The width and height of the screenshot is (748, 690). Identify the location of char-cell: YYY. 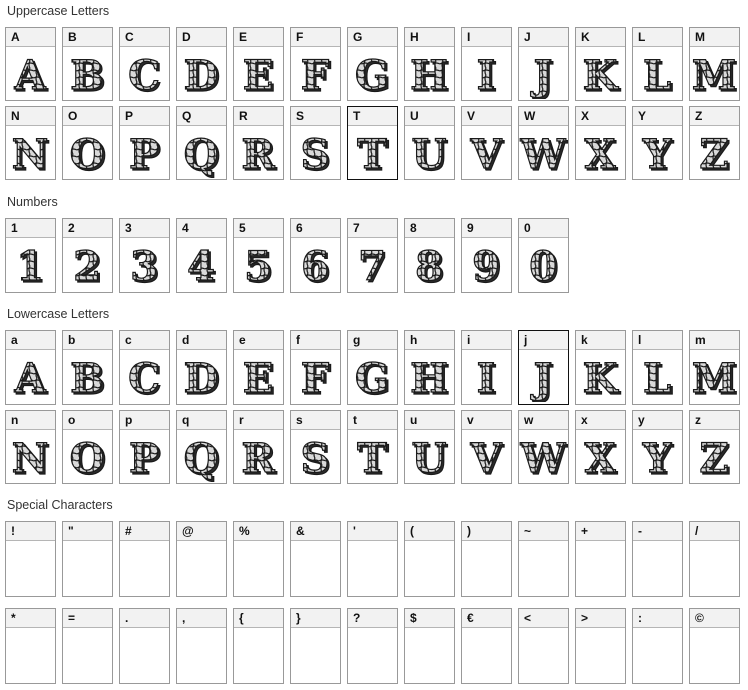
(657, 143).